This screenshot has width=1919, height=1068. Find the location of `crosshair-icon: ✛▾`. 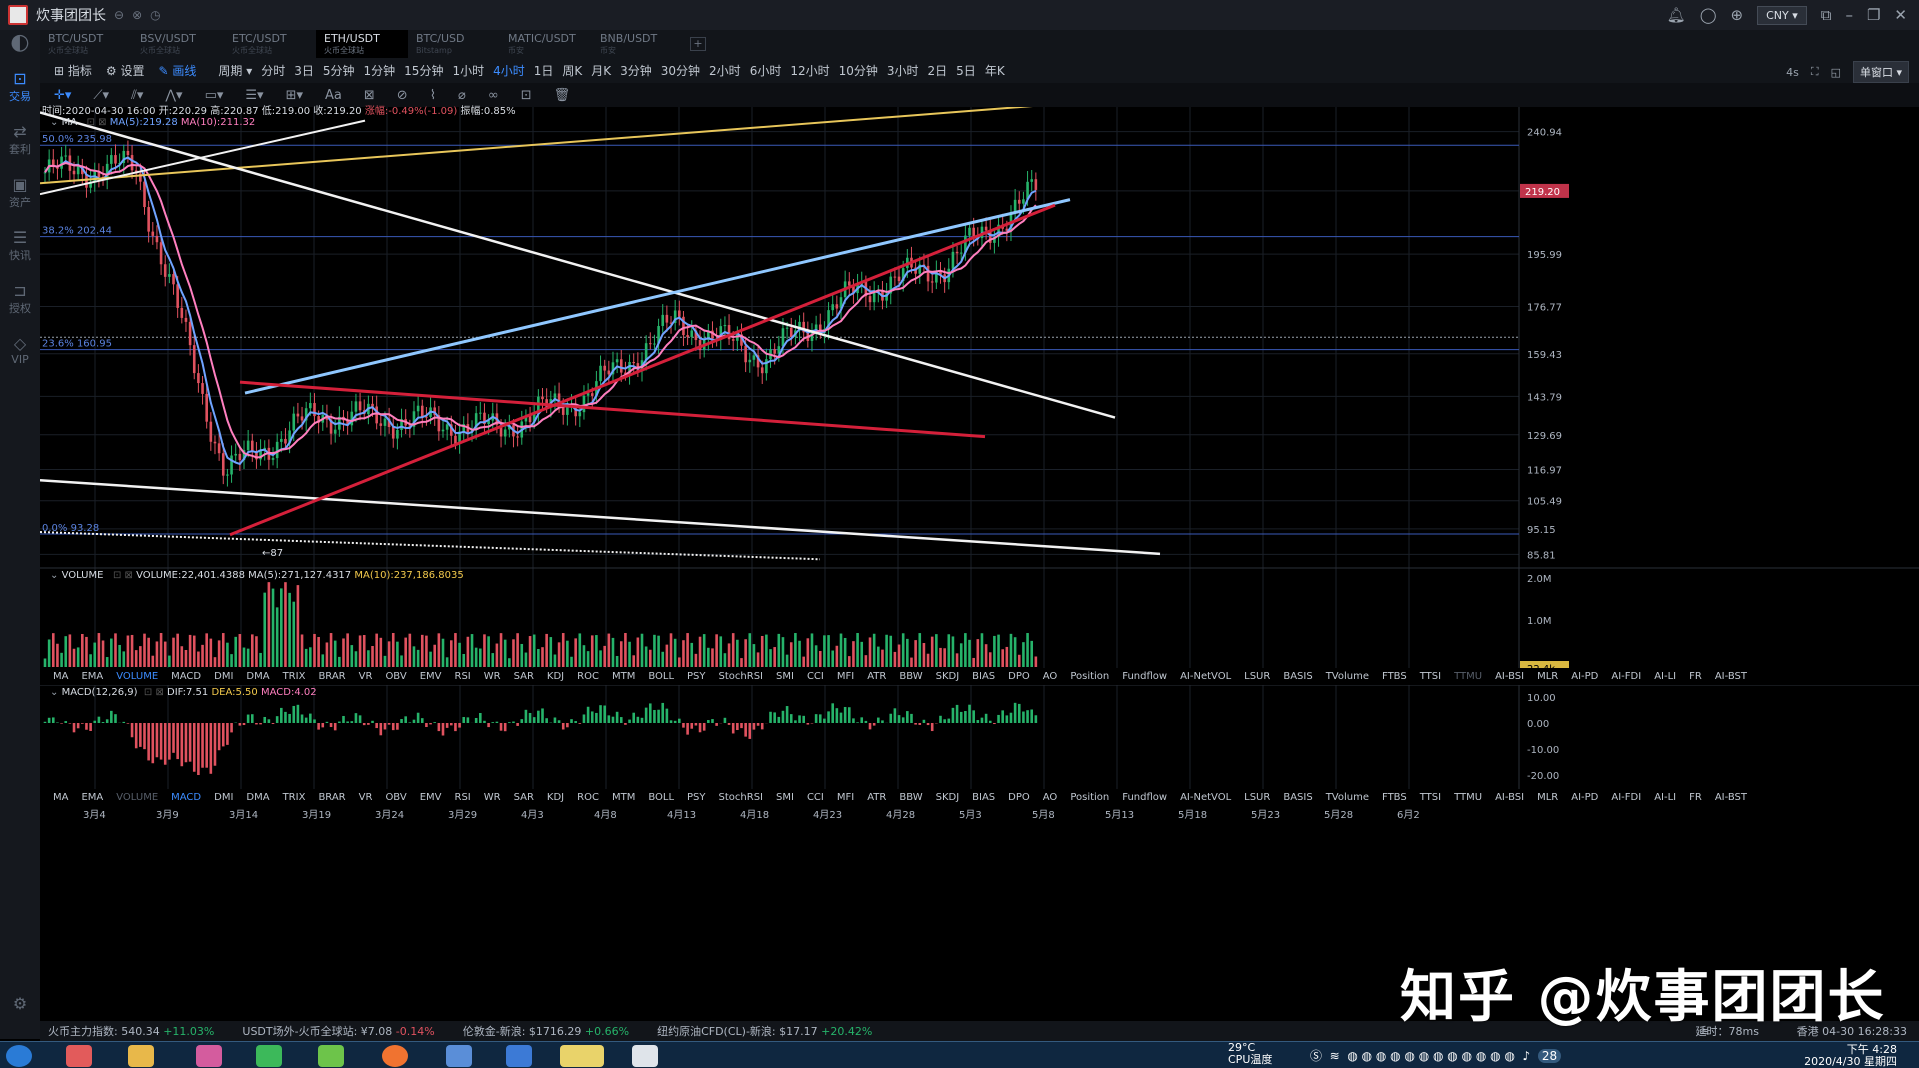

crosshair-icon: ✛▾ is located at coordinates (62, 95).